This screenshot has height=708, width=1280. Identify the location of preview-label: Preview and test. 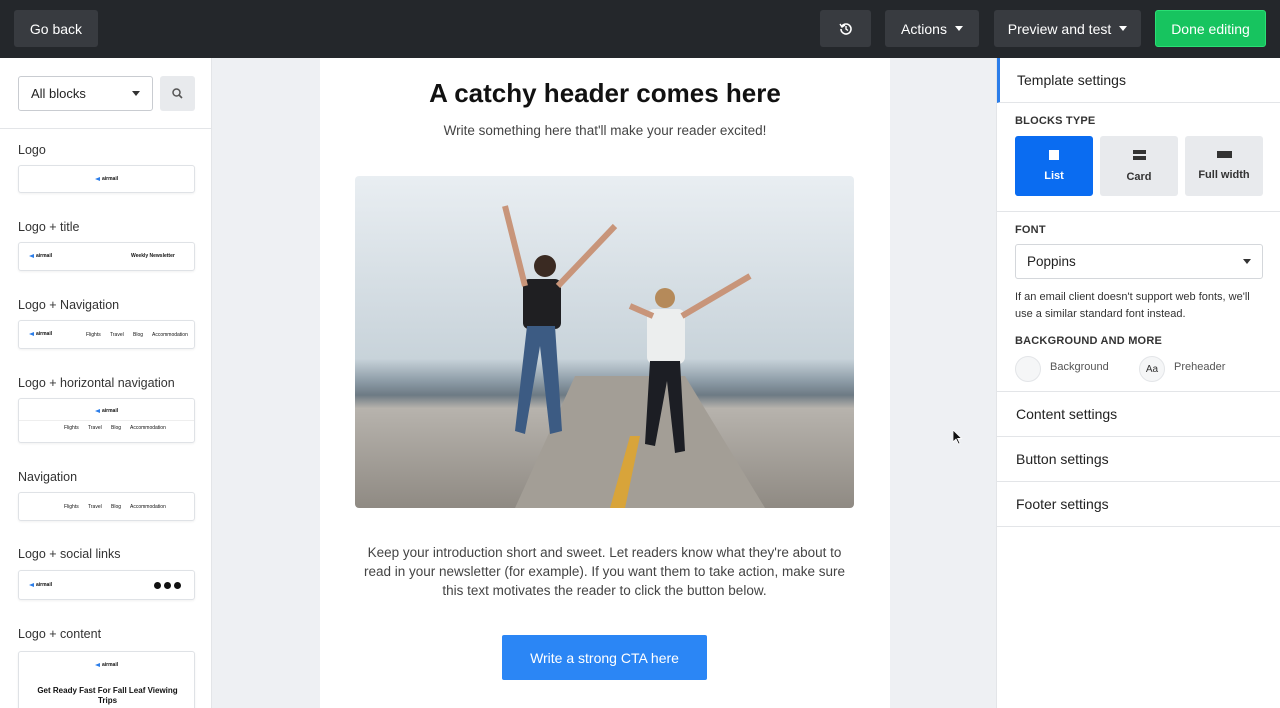
(1059, 28).